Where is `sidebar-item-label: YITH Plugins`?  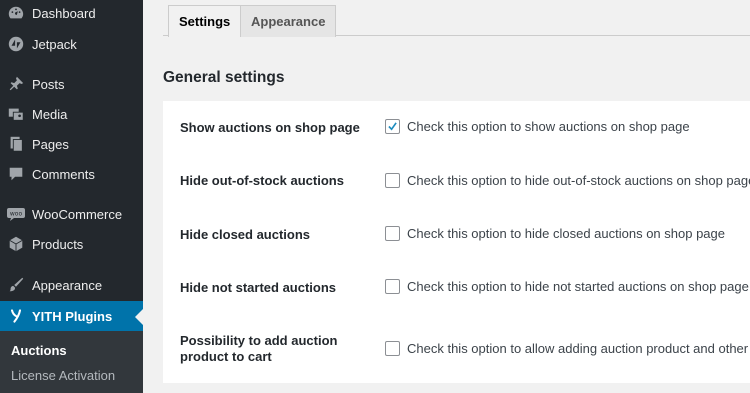
sidebar-item-label: YITH Plugins is located at coordinates (72, 316).